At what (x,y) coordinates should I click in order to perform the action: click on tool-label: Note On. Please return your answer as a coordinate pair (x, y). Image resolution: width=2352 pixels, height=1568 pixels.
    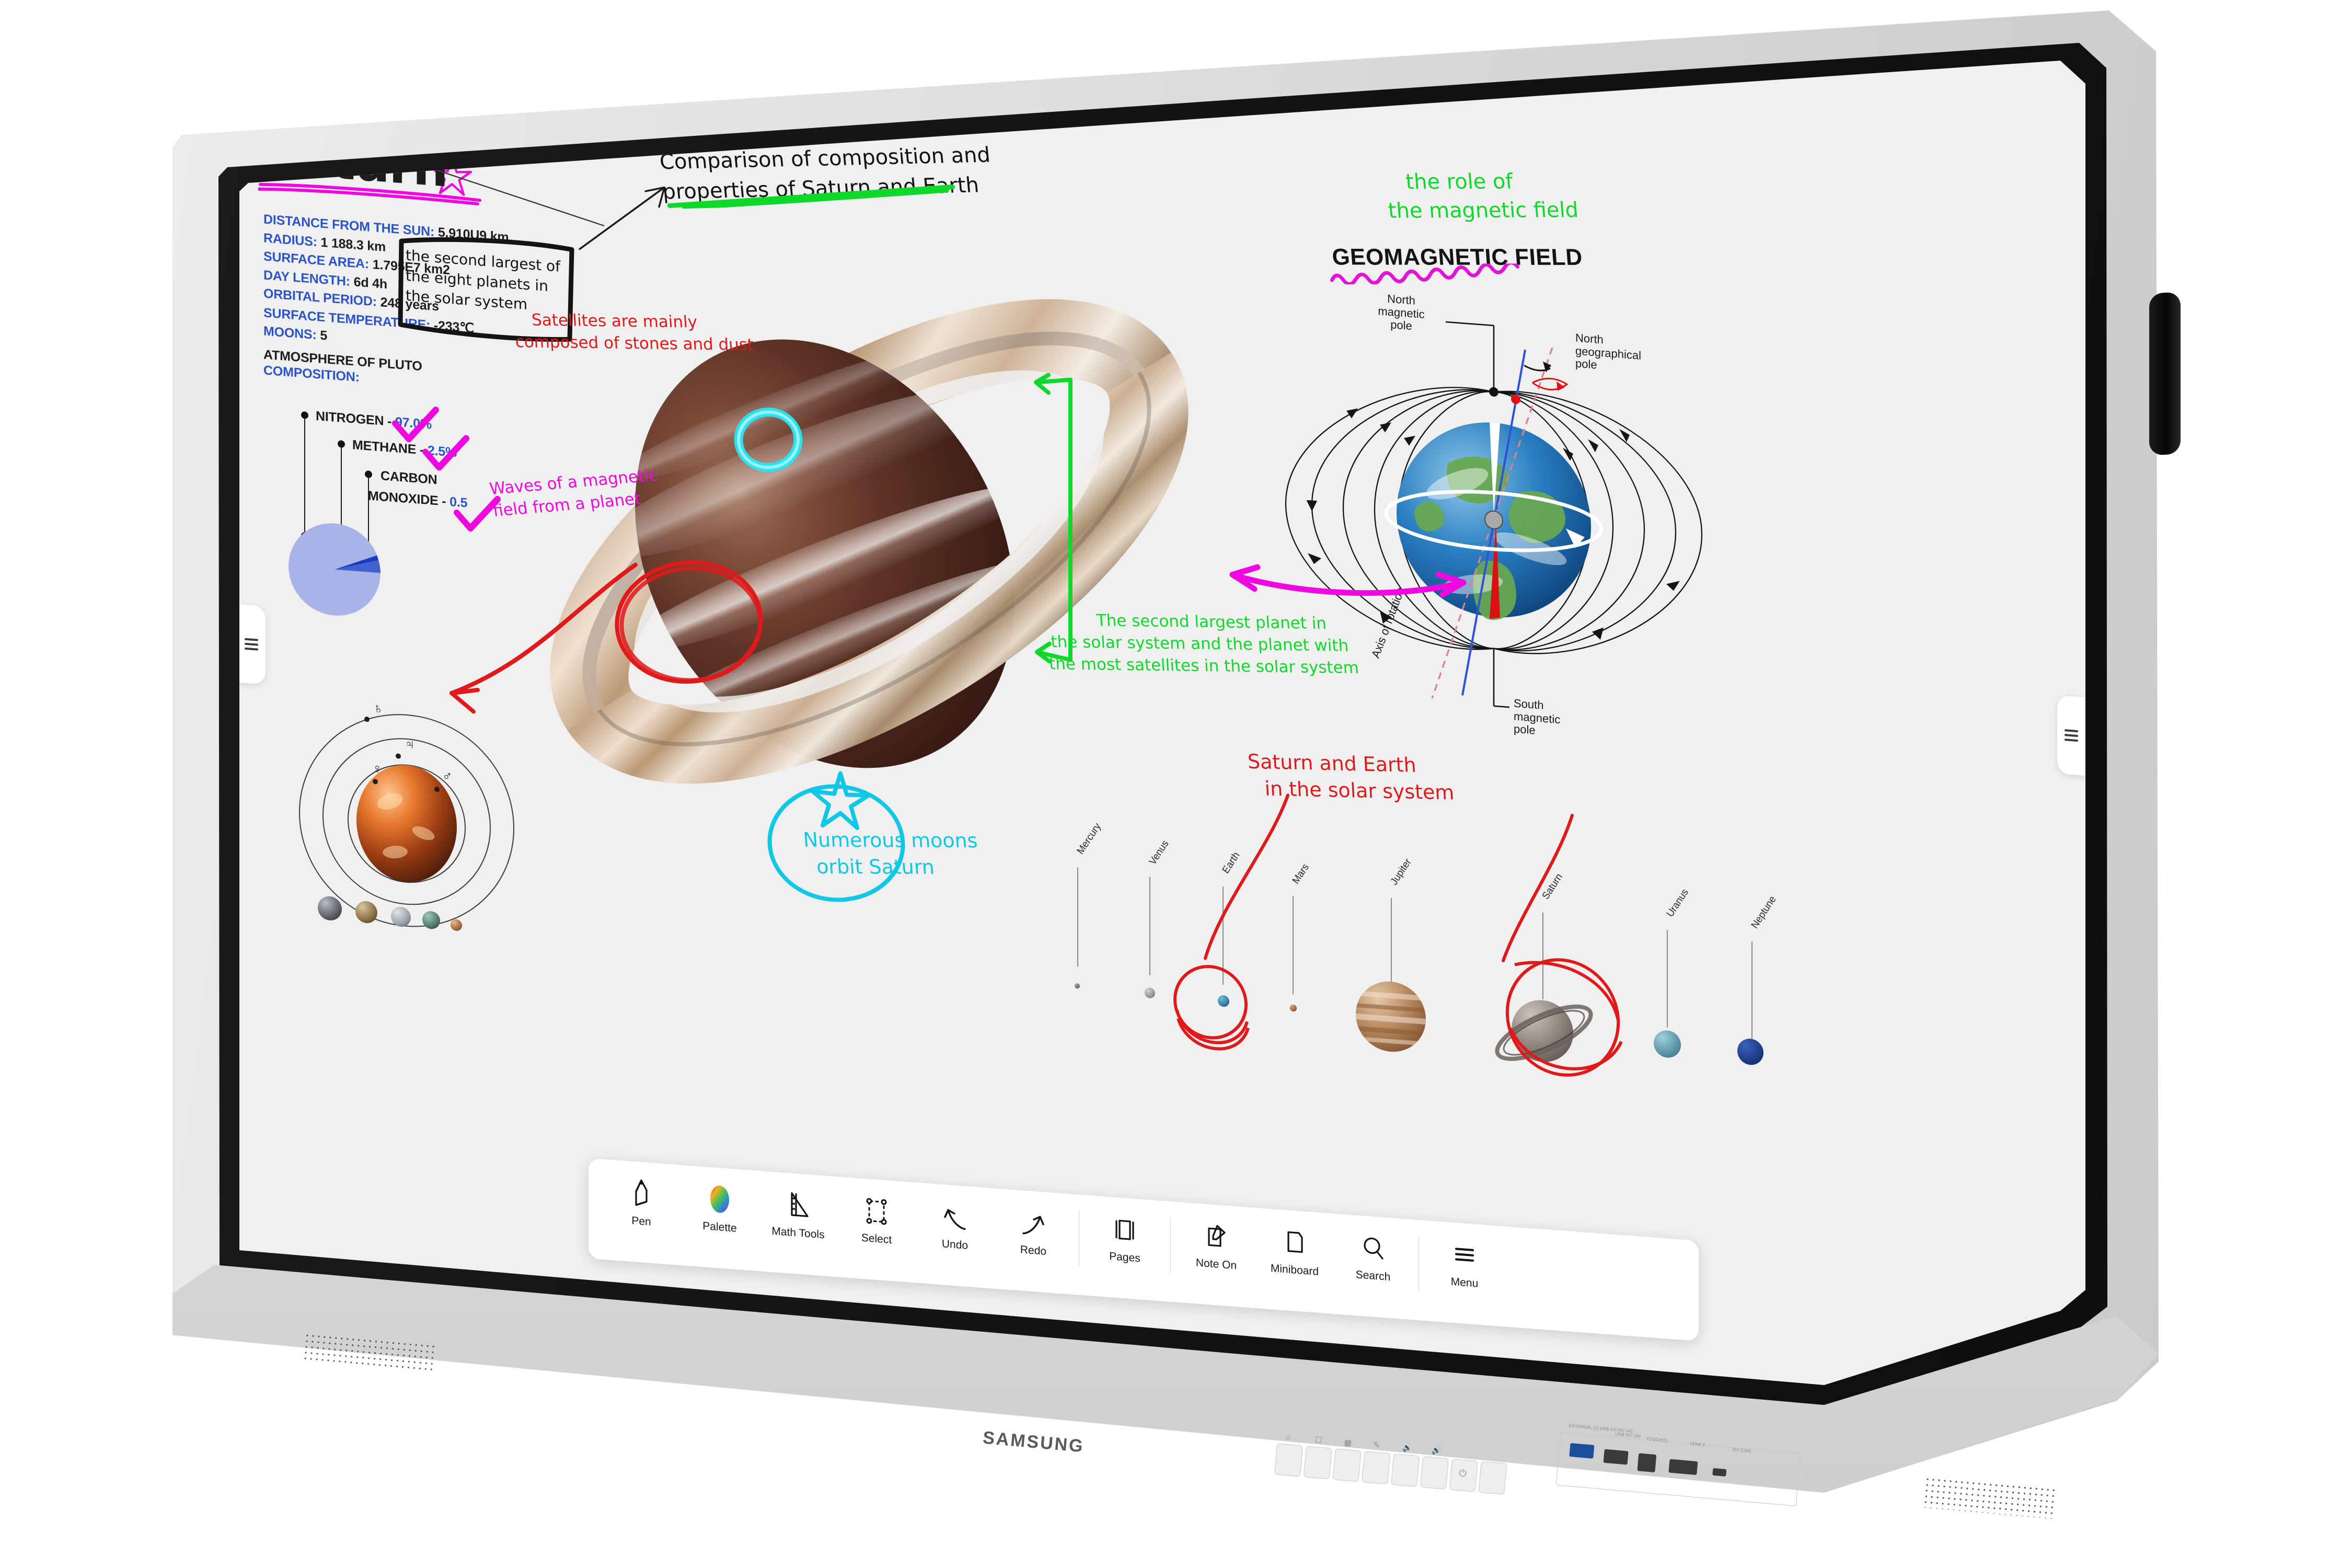
    Looking at the image, I should click on (1216, 1264).